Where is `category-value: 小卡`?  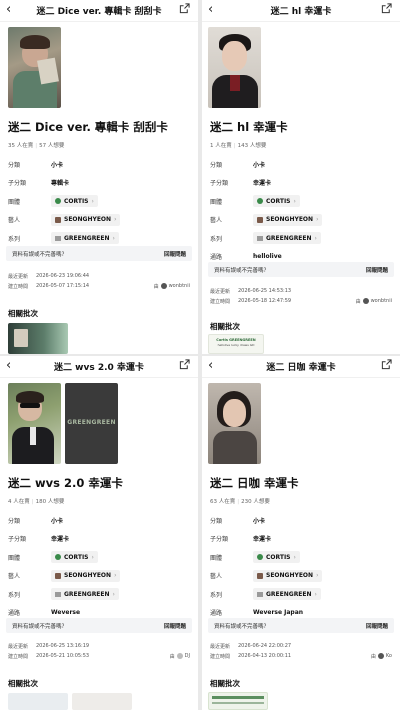
category-value: 小卡 is located at coordinates (259, 165).